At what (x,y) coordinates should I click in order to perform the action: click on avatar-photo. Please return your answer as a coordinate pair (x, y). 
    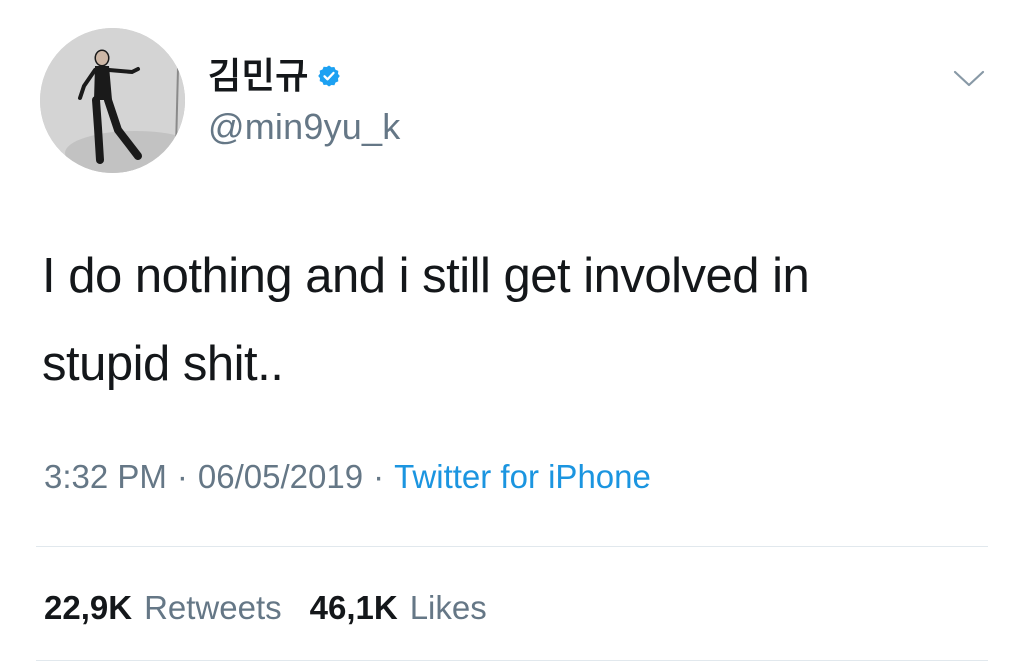
    Looking at the image, I should click on (112, 100).